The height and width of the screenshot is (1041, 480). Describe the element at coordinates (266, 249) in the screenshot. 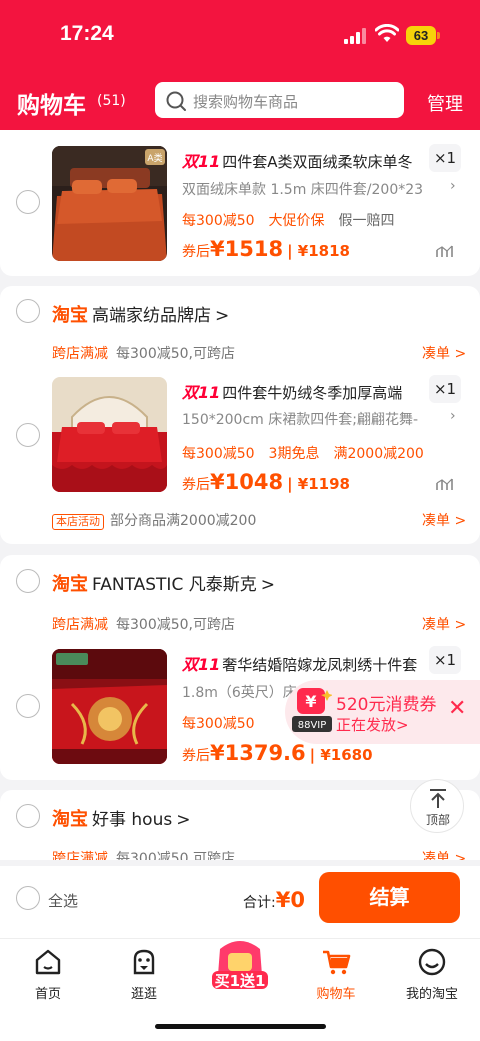

I see `item-price: 券后¥1518 | ¥1818` at that location.